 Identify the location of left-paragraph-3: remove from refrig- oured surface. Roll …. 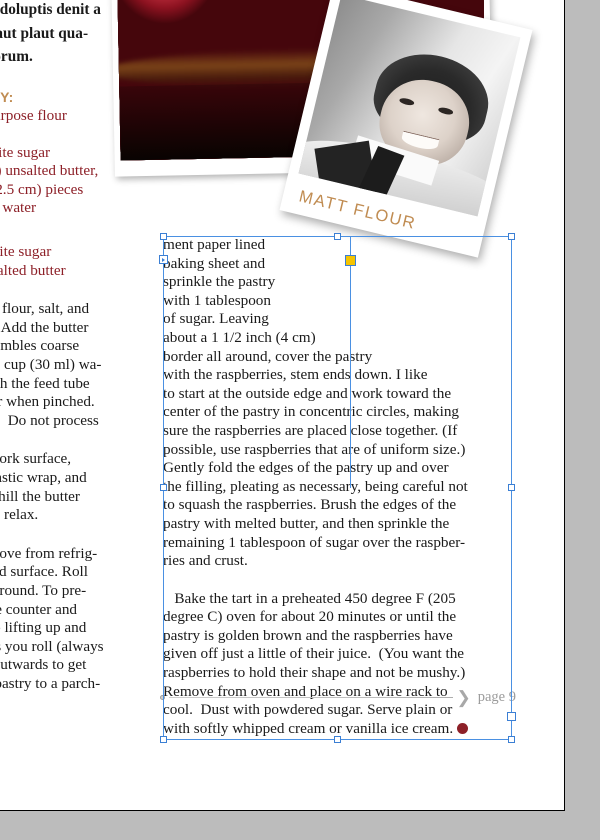
(52, 618).